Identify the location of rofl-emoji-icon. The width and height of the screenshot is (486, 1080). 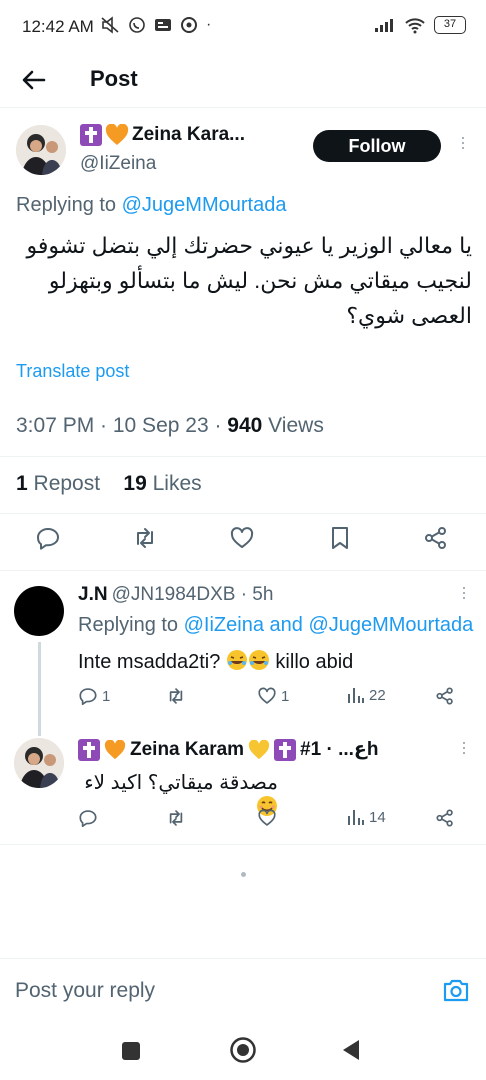
(236, 660).